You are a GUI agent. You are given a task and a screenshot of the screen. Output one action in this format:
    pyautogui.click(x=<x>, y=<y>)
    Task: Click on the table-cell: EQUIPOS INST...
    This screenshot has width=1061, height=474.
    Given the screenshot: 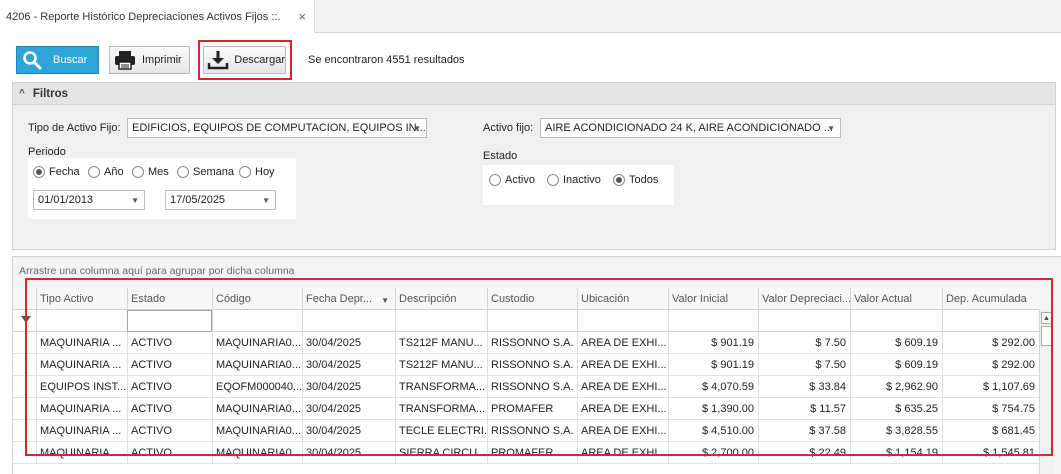 What is the action you would take?
    pyautogui.click(x=81, y=387)
    